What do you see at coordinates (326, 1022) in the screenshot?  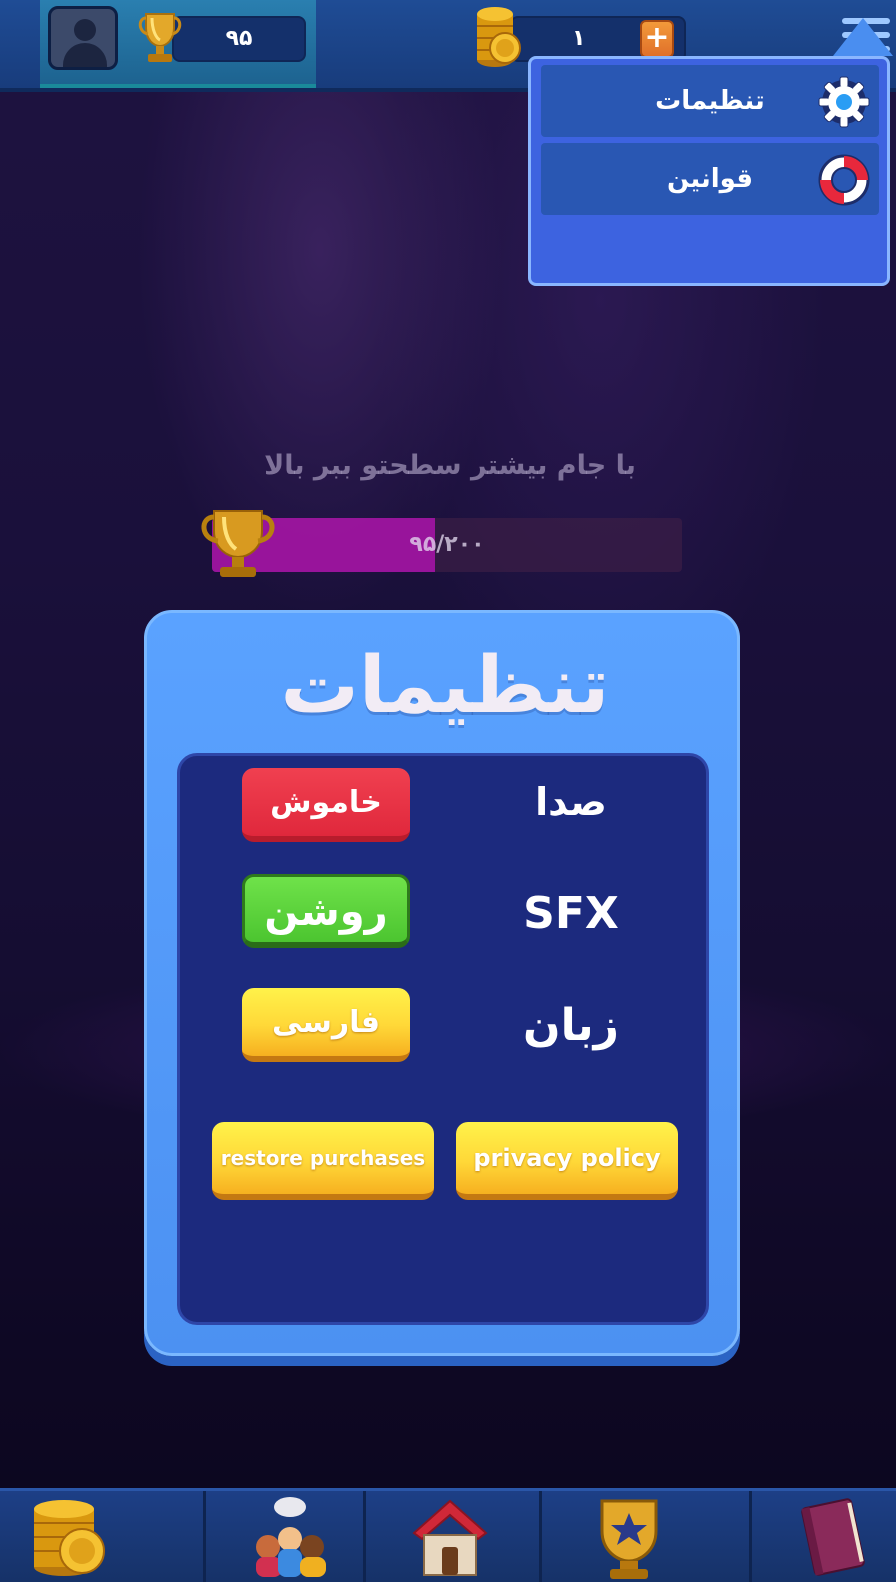 I see `language-select-label: فارسی` at bounding box center [326, 1022].